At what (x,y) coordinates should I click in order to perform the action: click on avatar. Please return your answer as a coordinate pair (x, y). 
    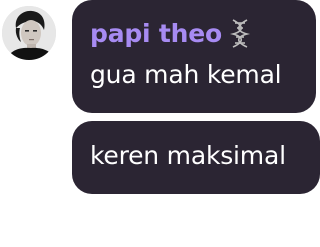
    Looking at the image, I should click on (29, 33).